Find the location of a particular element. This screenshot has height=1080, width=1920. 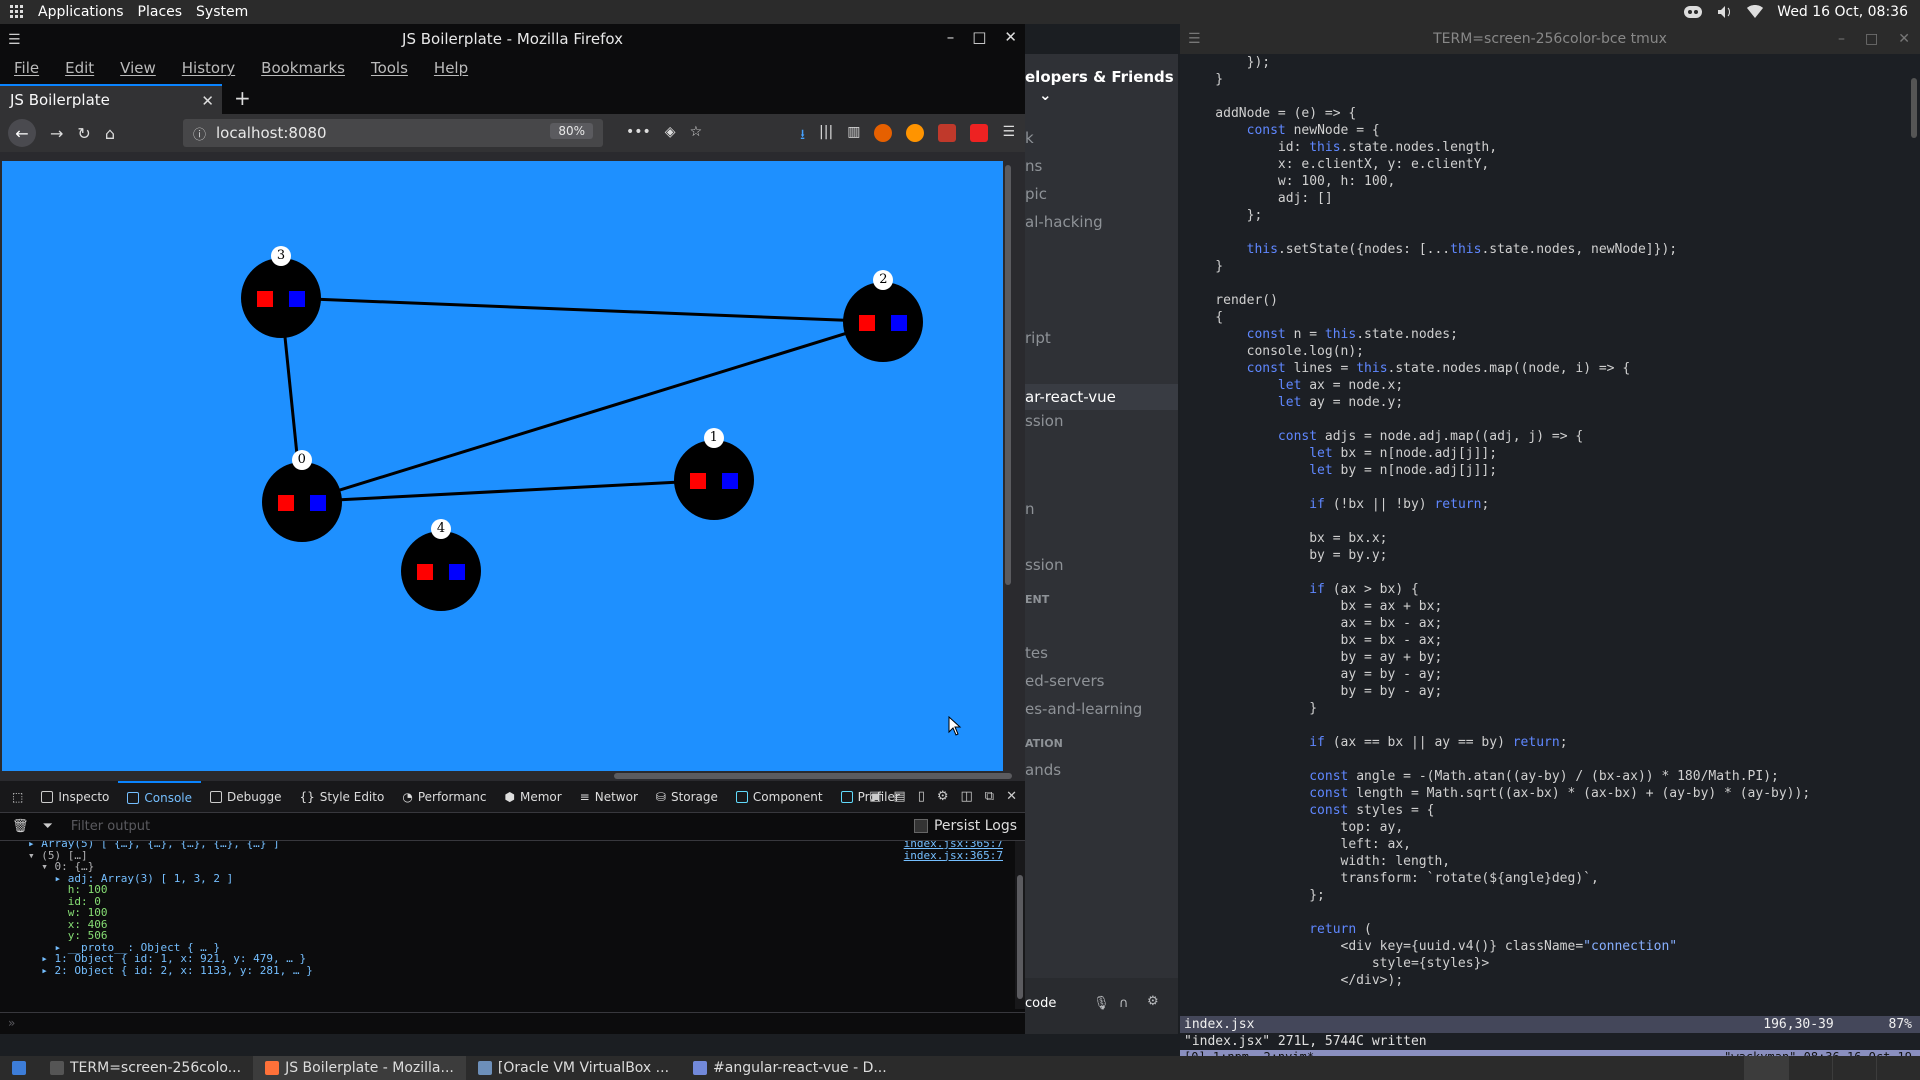

headphones-icon: ∩ is located at coordinates (1124, 1003).